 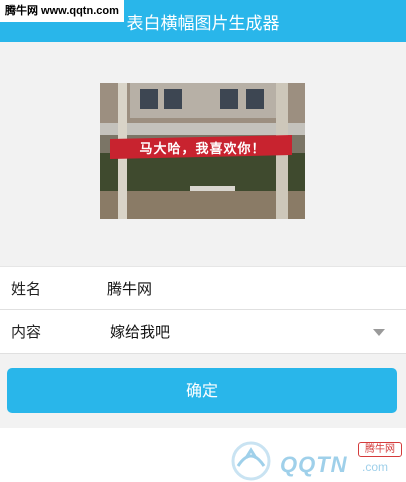 What do you see at coordinates (202, 390) in the screenshot?
I see `confirm-button: 确定` at bounding box center [202, 390].